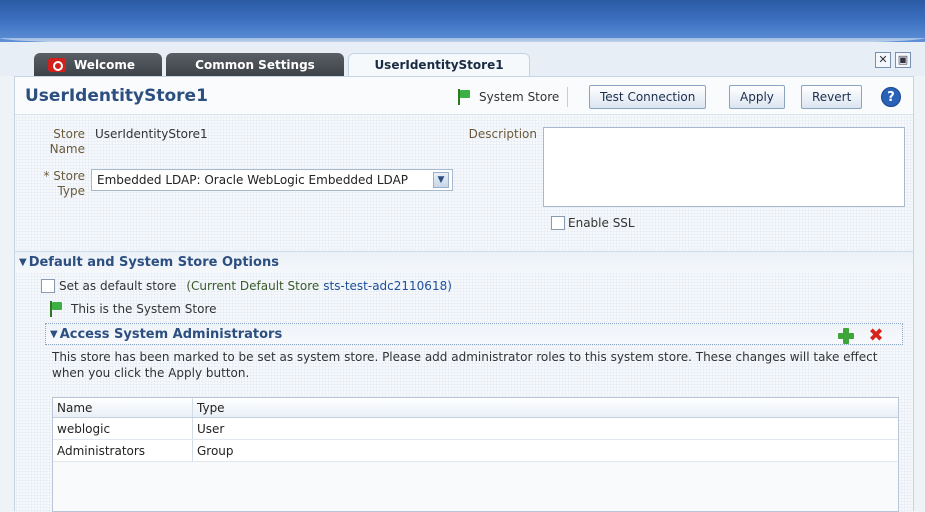 Image resolution: width=925 pixels, height=512 pixels. I want to click on tab-useridentitystore1-label: UserIdentityStore1, so click(439, 65).